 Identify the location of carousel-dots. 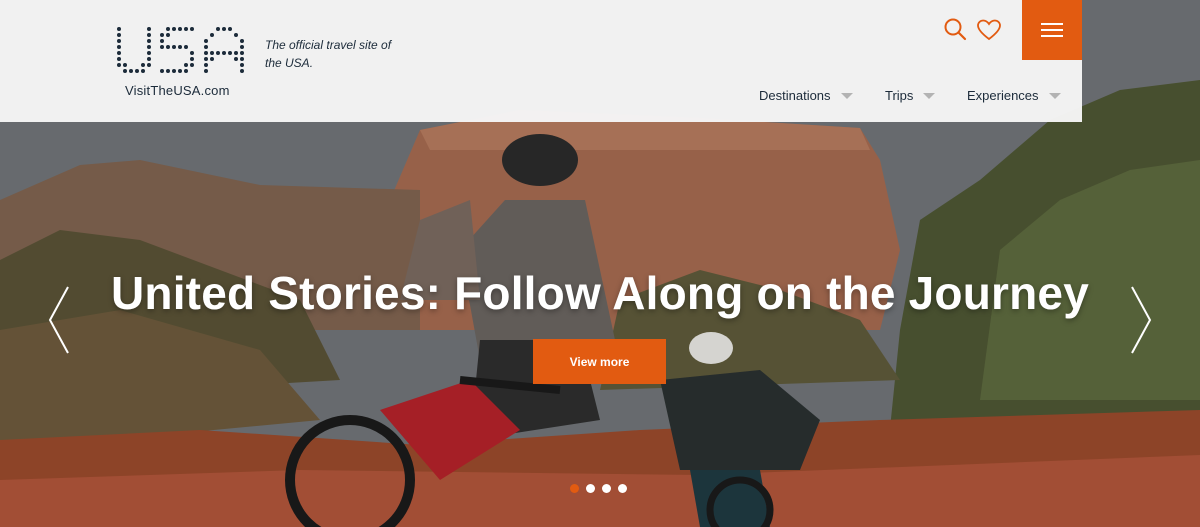
(598, 488).